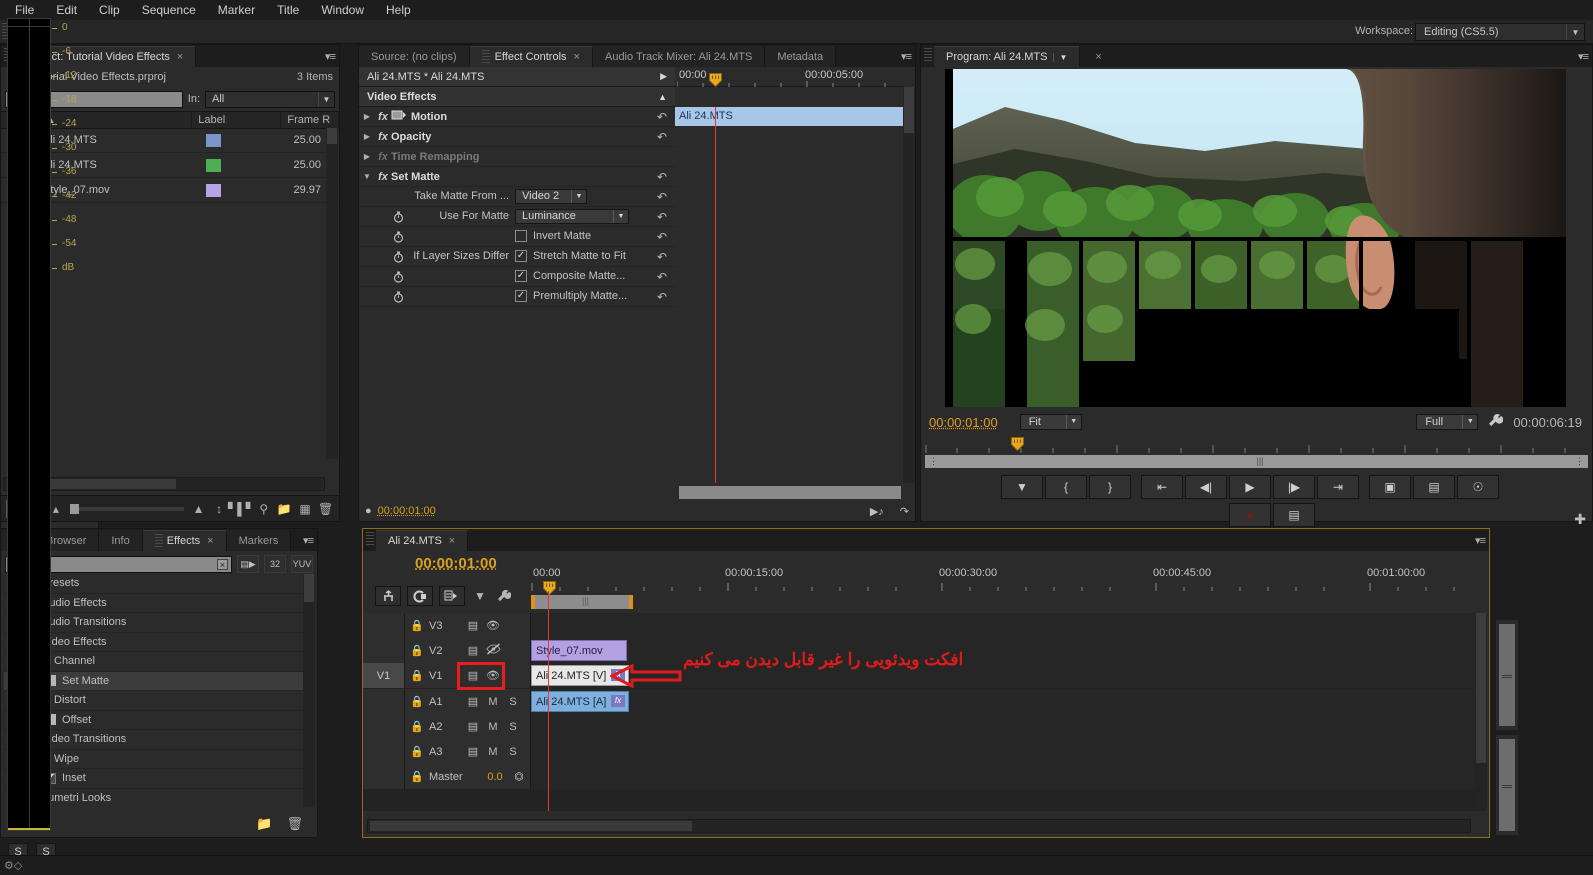 The image size is (1593, 875). What do you see at coordinates (480, 596) in the screenshot?
I see `marker-icon: ▼` at bounding box center [480, 596].